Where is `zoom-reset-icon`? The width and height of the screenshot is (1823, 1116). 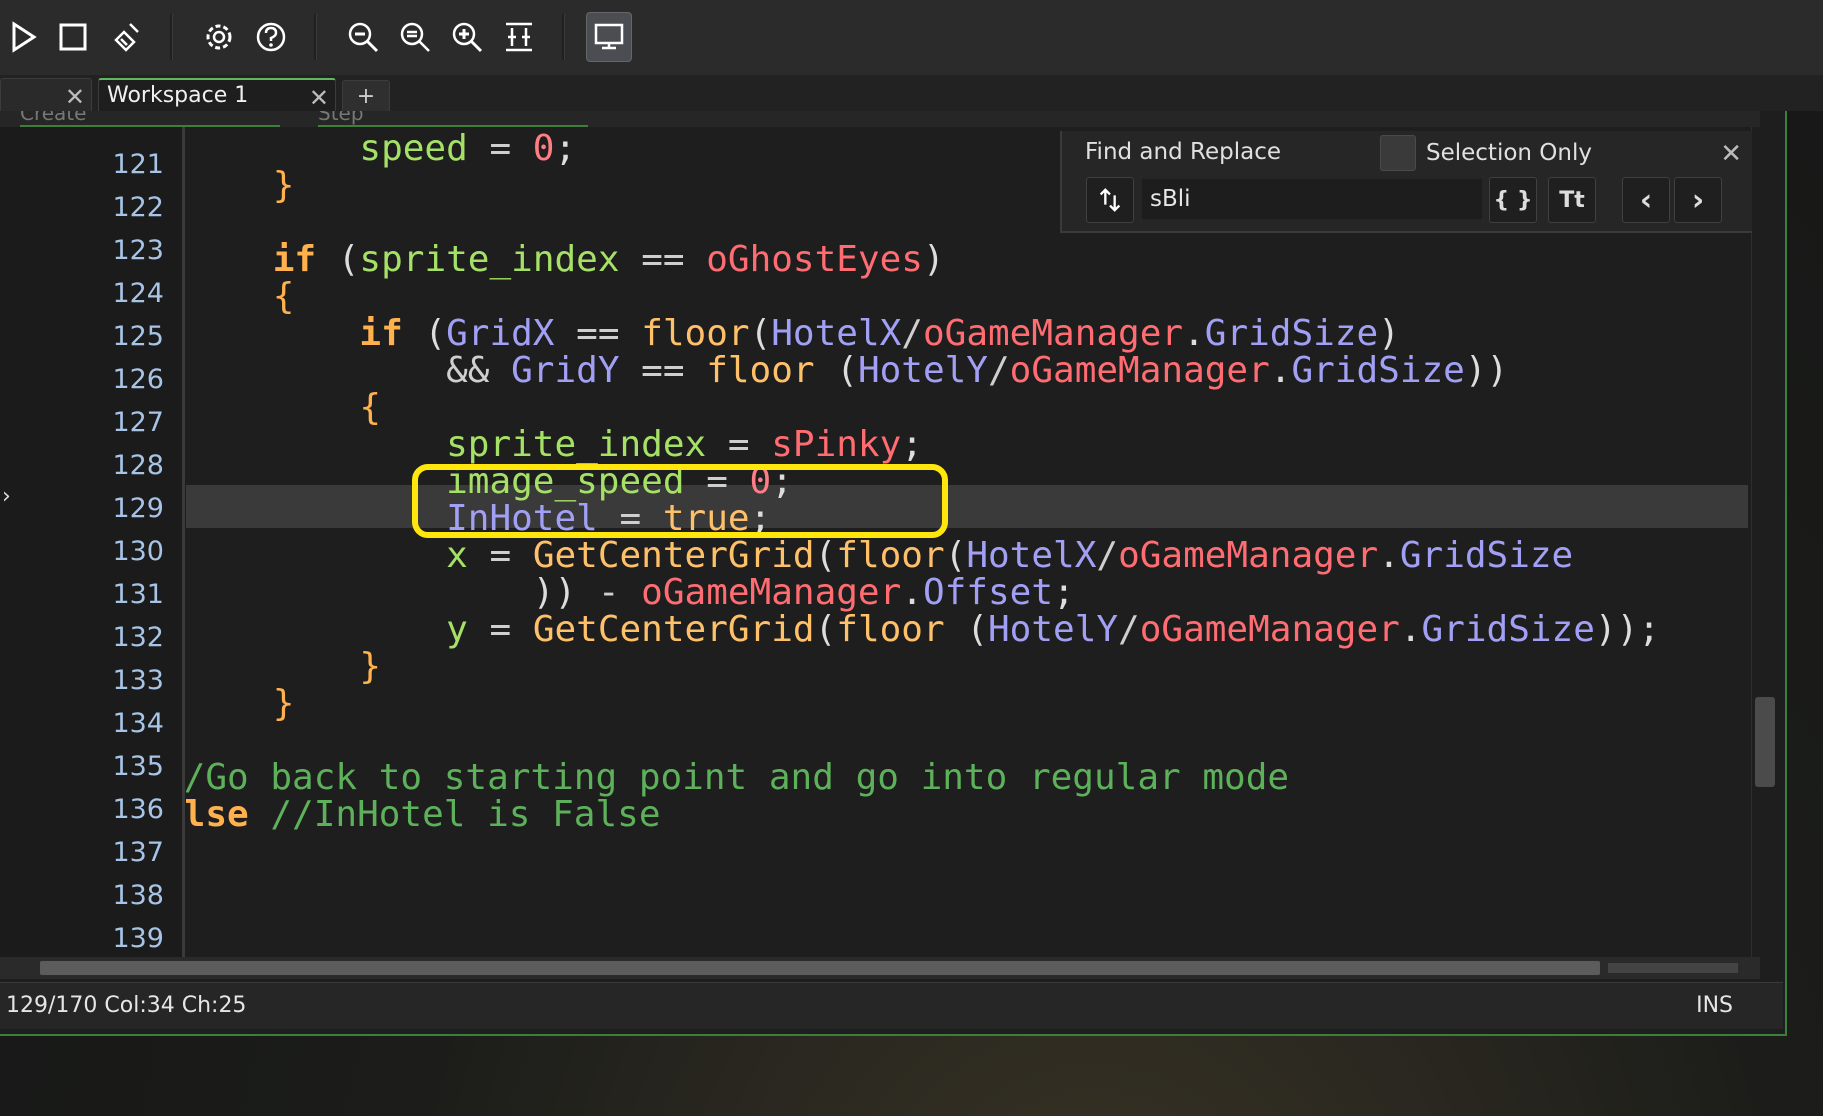
zoom-reset-icon is located at coordinates (415, 37).